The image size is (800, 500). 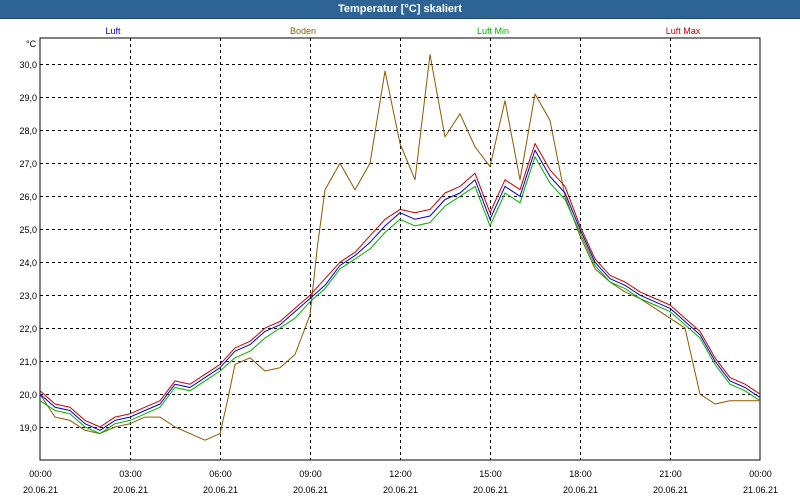 What do you see at coordinates (400, 474) in the screenshot?
I see `x-tick-time-label: 12:00` at bounding box center [400, 474].